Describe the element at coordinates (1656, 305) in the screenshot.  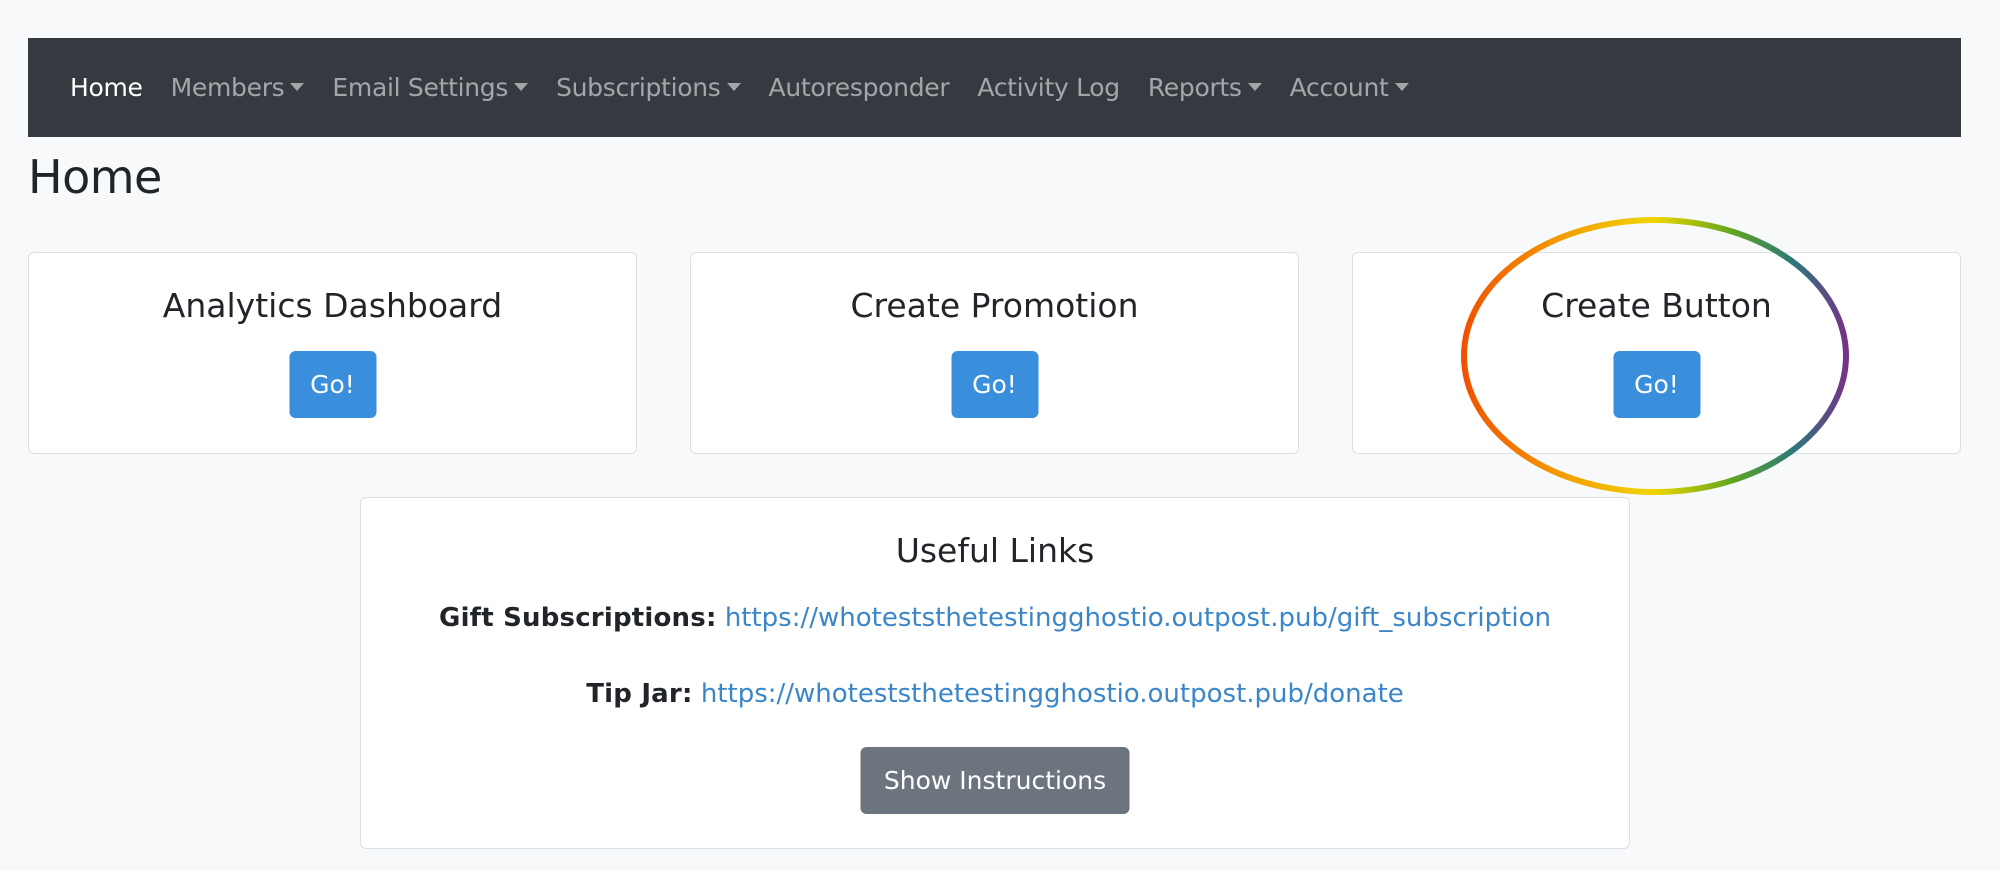
I see `card-title: Create Button` at that location.